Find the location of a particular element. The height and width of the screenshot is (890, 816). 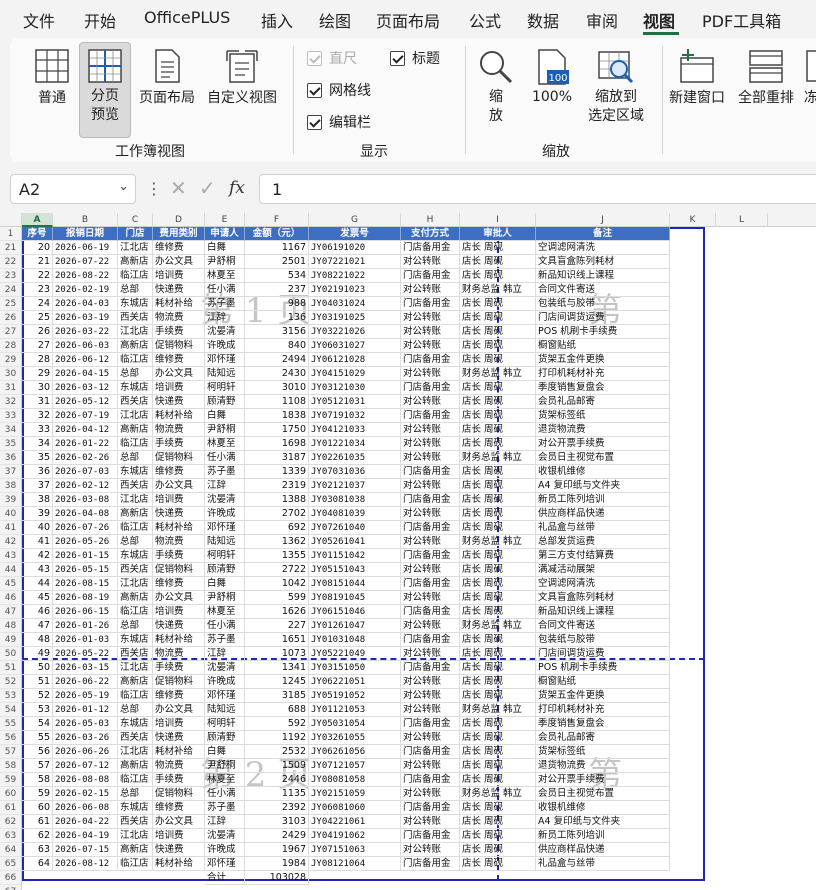

cell: 3010 is located at coordinates (277, 388).